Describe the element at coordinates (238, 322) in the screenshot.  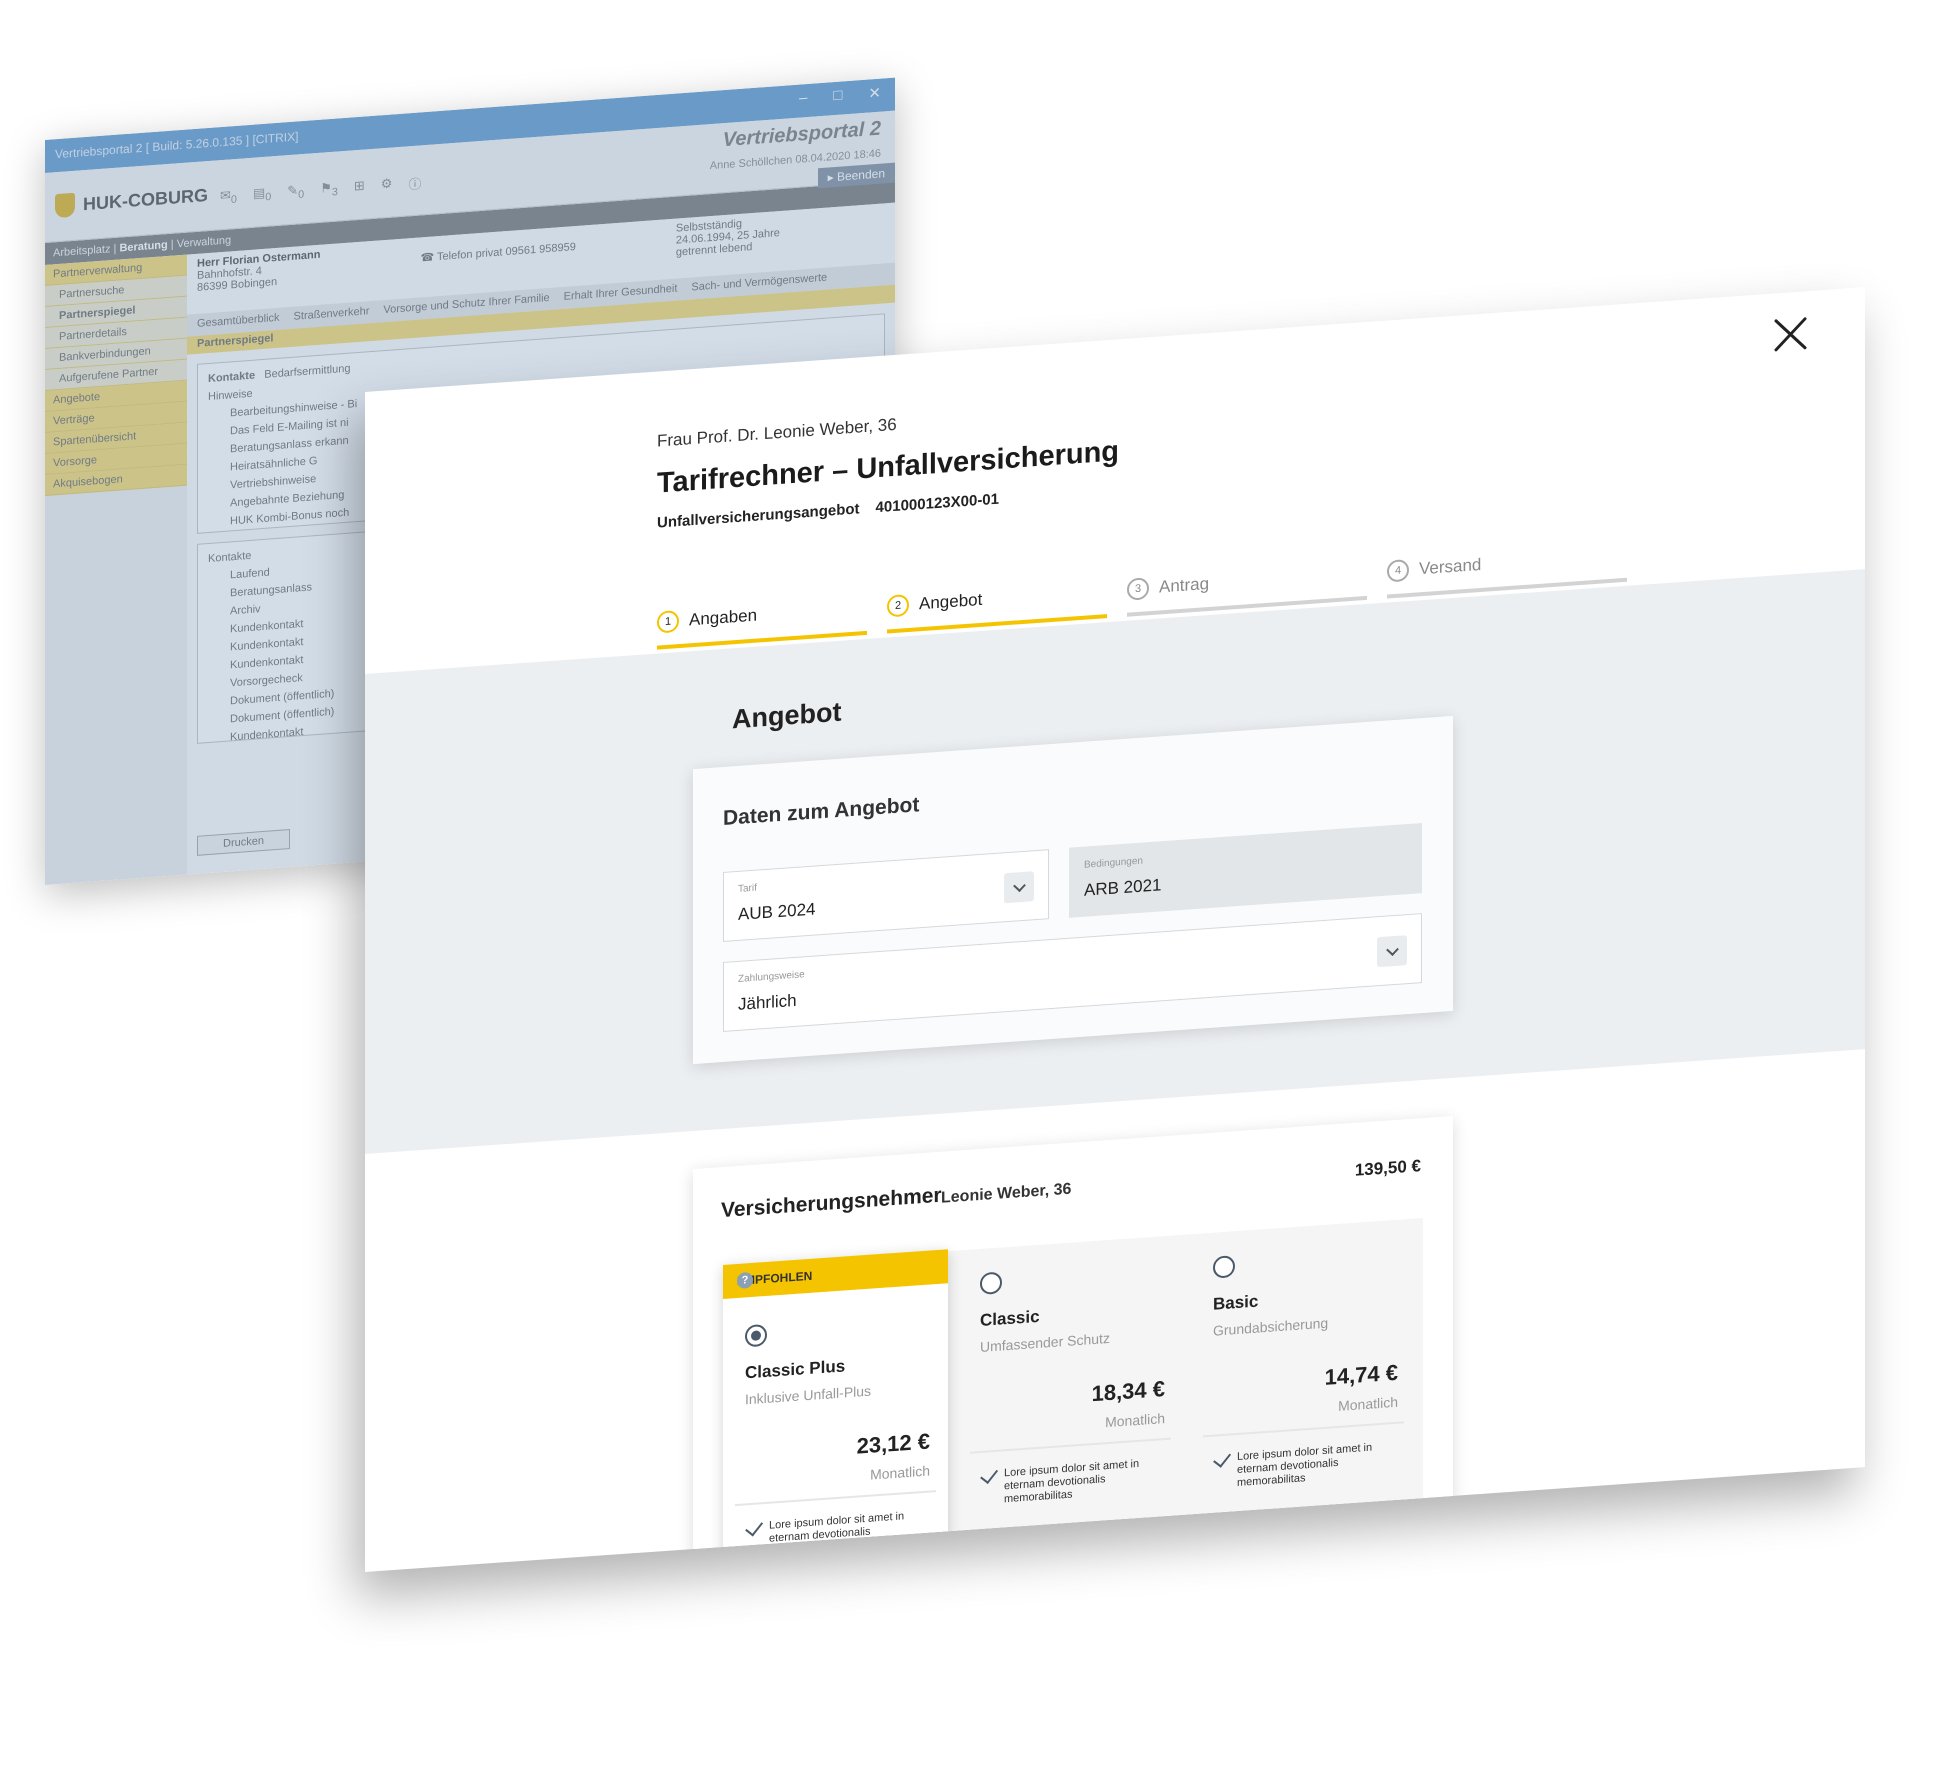
I see `tab-gesamt: Gesamtüberblick` at that location.